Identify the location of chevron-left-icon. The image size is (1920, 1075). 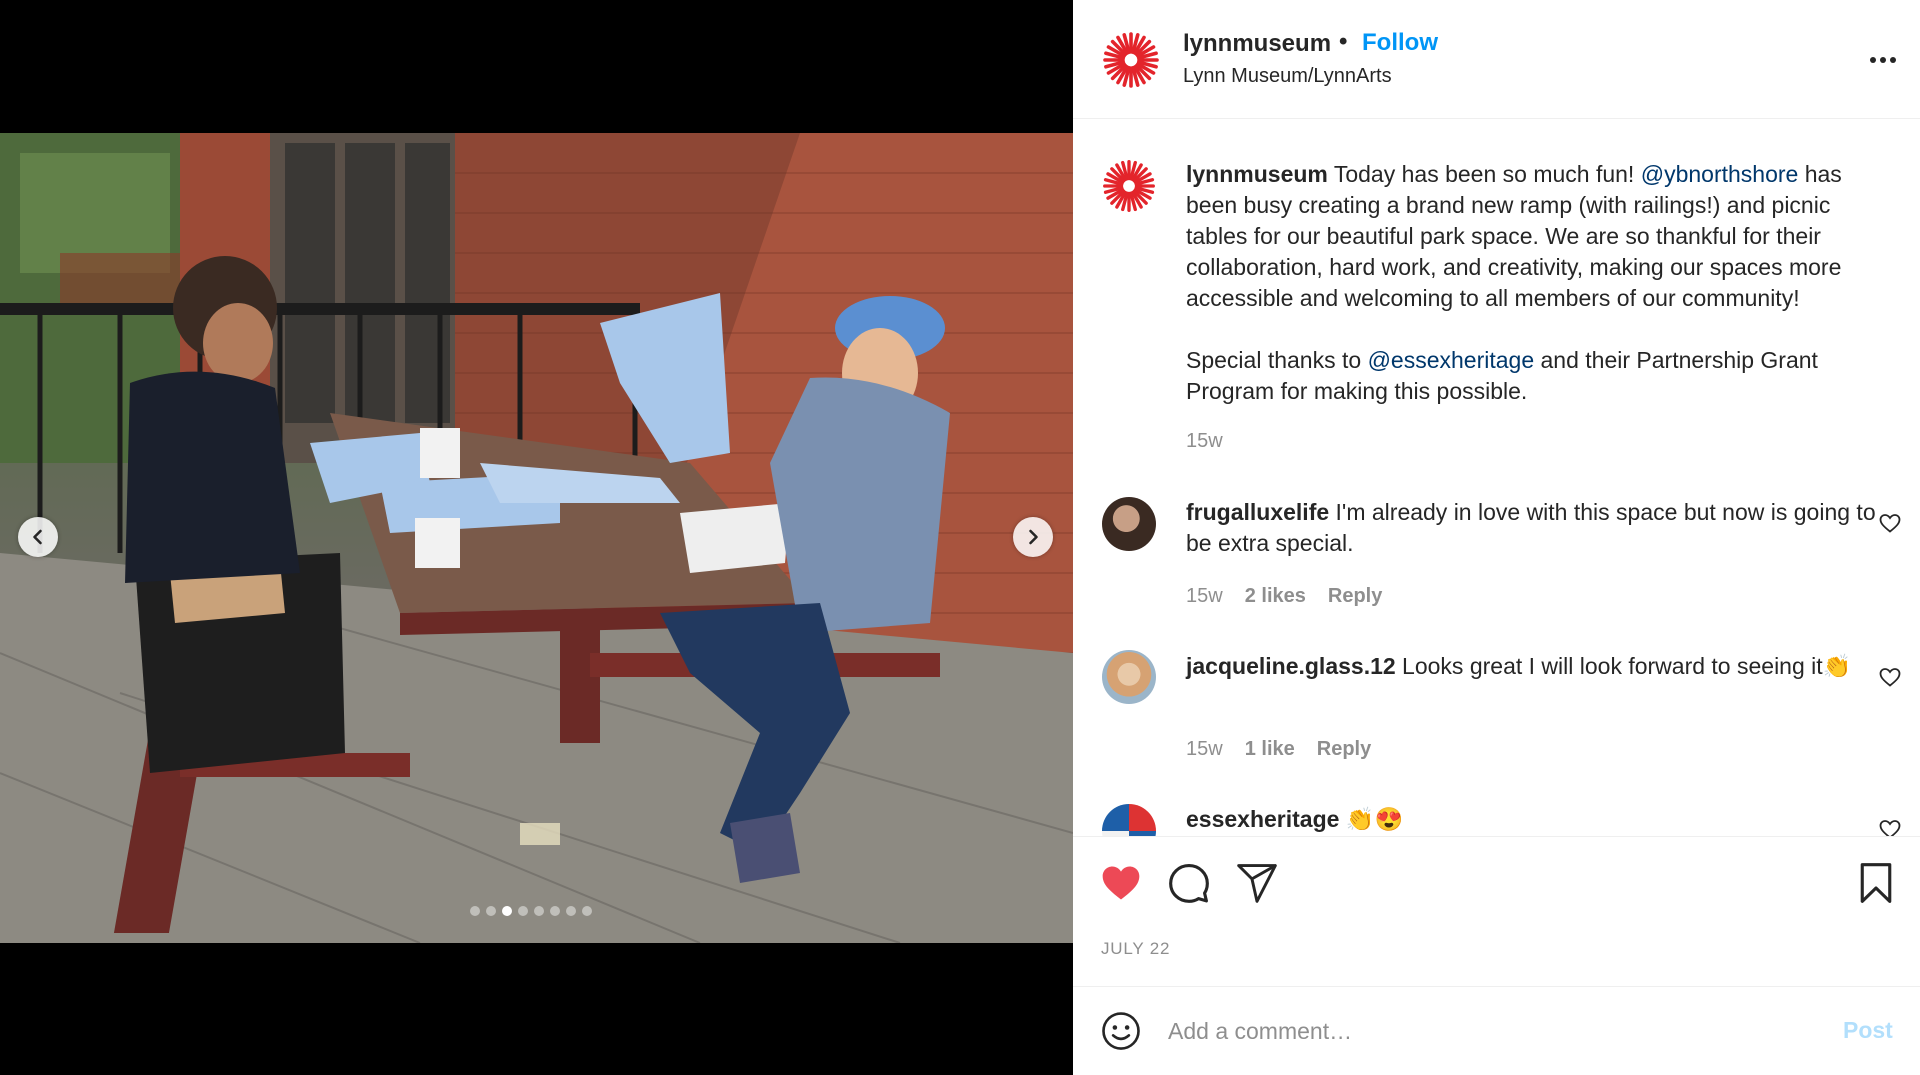
(37, 537).